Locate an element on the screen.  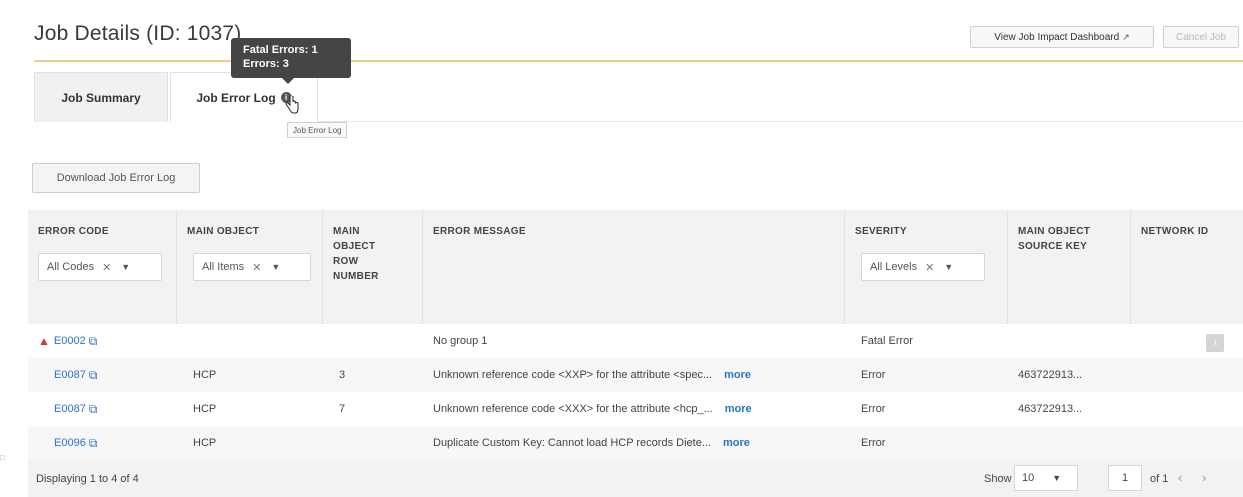
column-row-number: MAIN OBJECT ROW NUMBER is located at coordinates (373, 267).